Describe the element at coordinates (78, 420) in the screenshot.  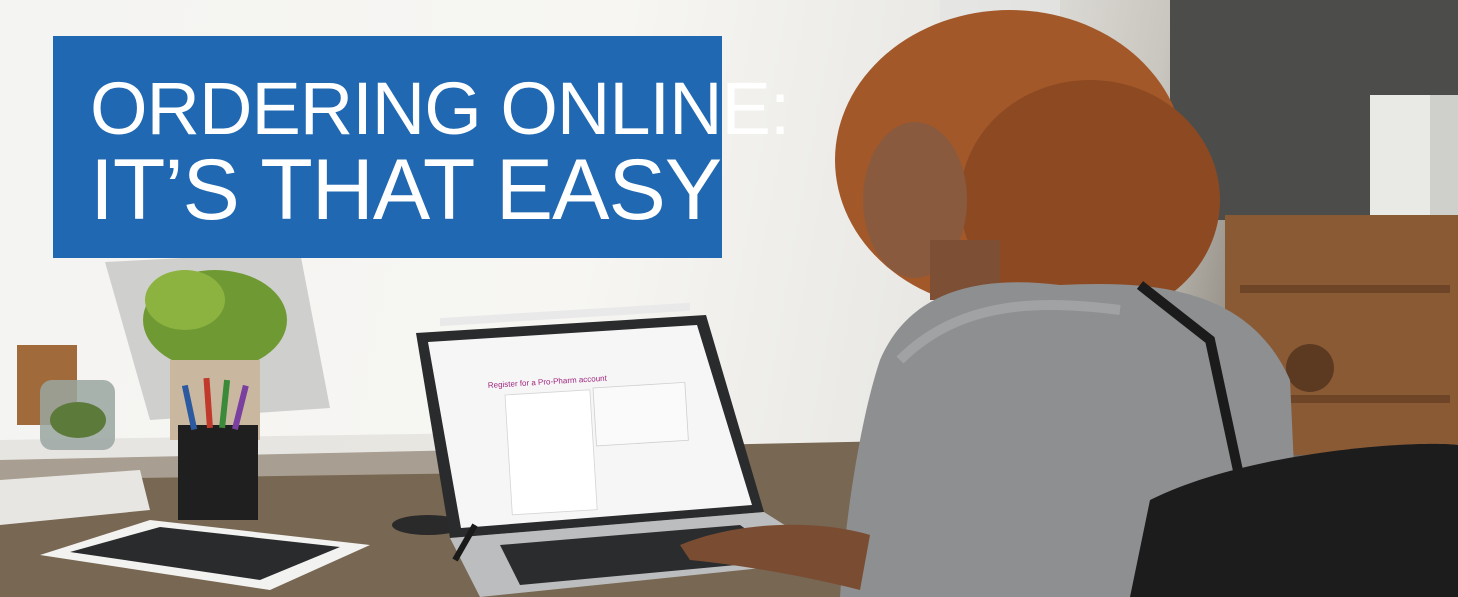
I see `jar-plant` at that location.